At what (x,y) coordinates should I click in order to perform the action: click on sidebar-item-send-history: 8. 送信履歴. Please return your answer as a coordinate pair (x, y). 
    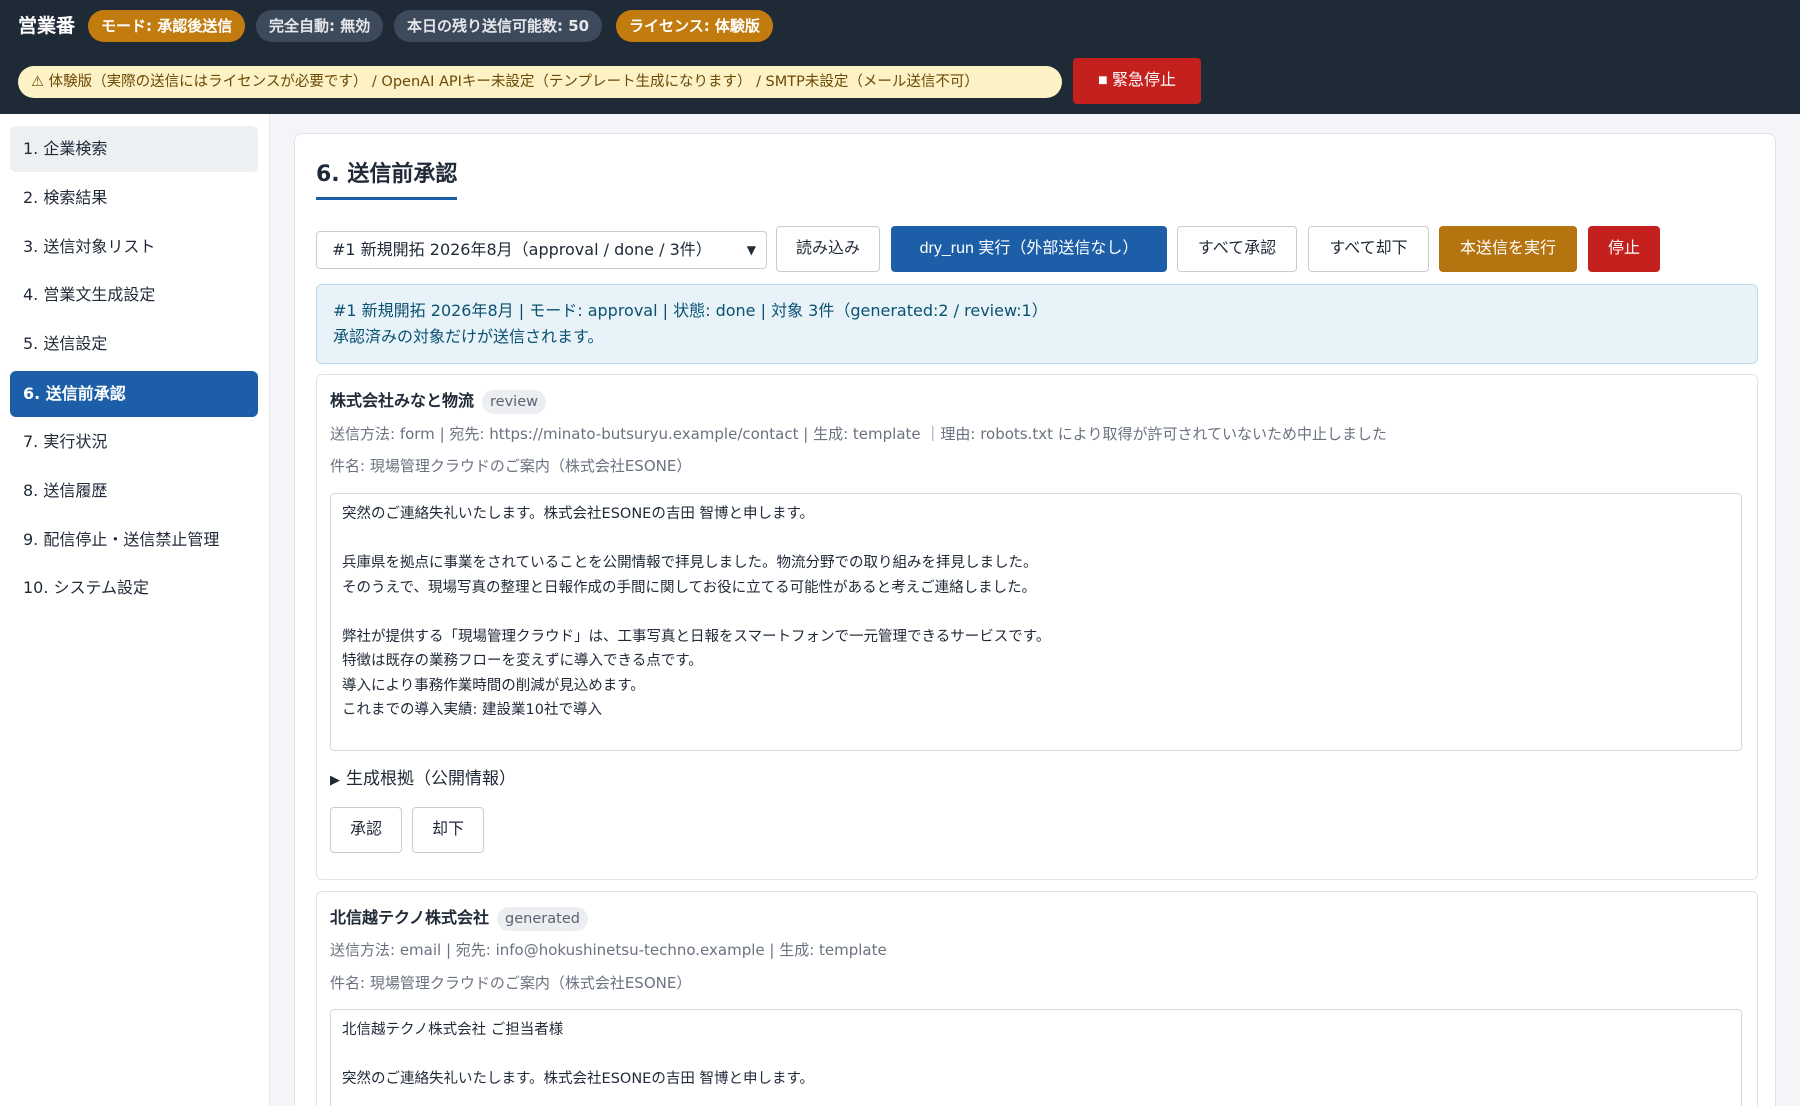
    Looking at the image, I should click on (134, 491).